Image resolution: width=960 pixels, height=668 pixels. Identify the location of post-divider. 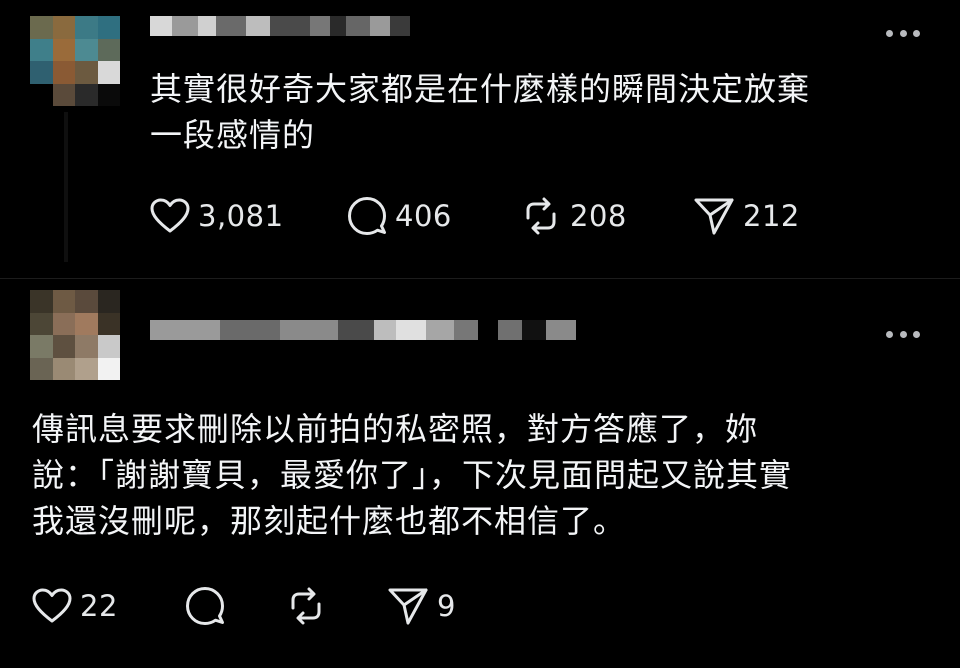
(480, 278).